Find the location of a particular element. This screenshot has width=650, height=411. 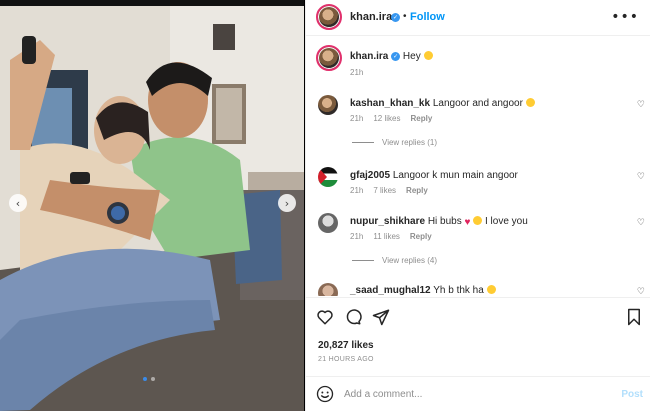

post-time: 21 HOURS AGO is located at coordinates (346, 359).